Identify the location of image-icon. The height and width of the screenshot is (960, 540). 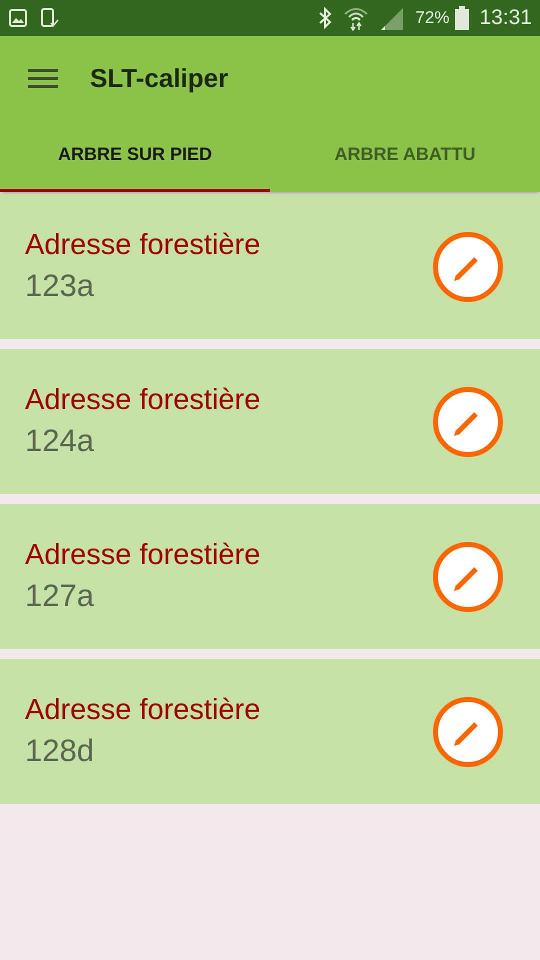
(18, 18).